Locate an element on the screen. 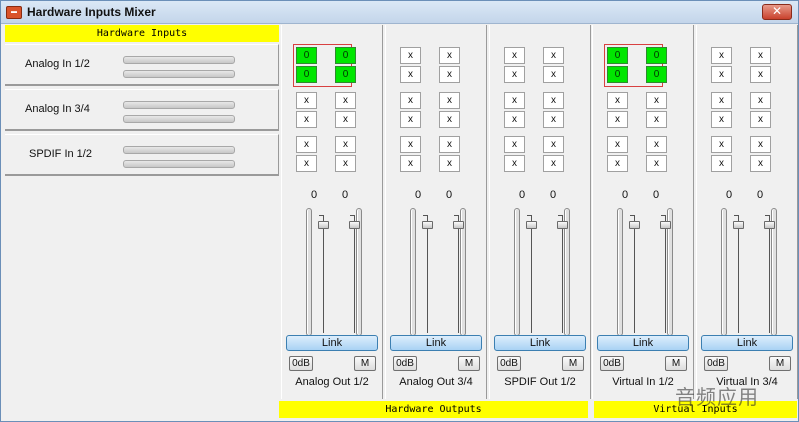 The width and height of the screenshot is (799, 422). input-row-spdif-1-2: SPDIF In 1/2 is located at coordinates (142, 155).